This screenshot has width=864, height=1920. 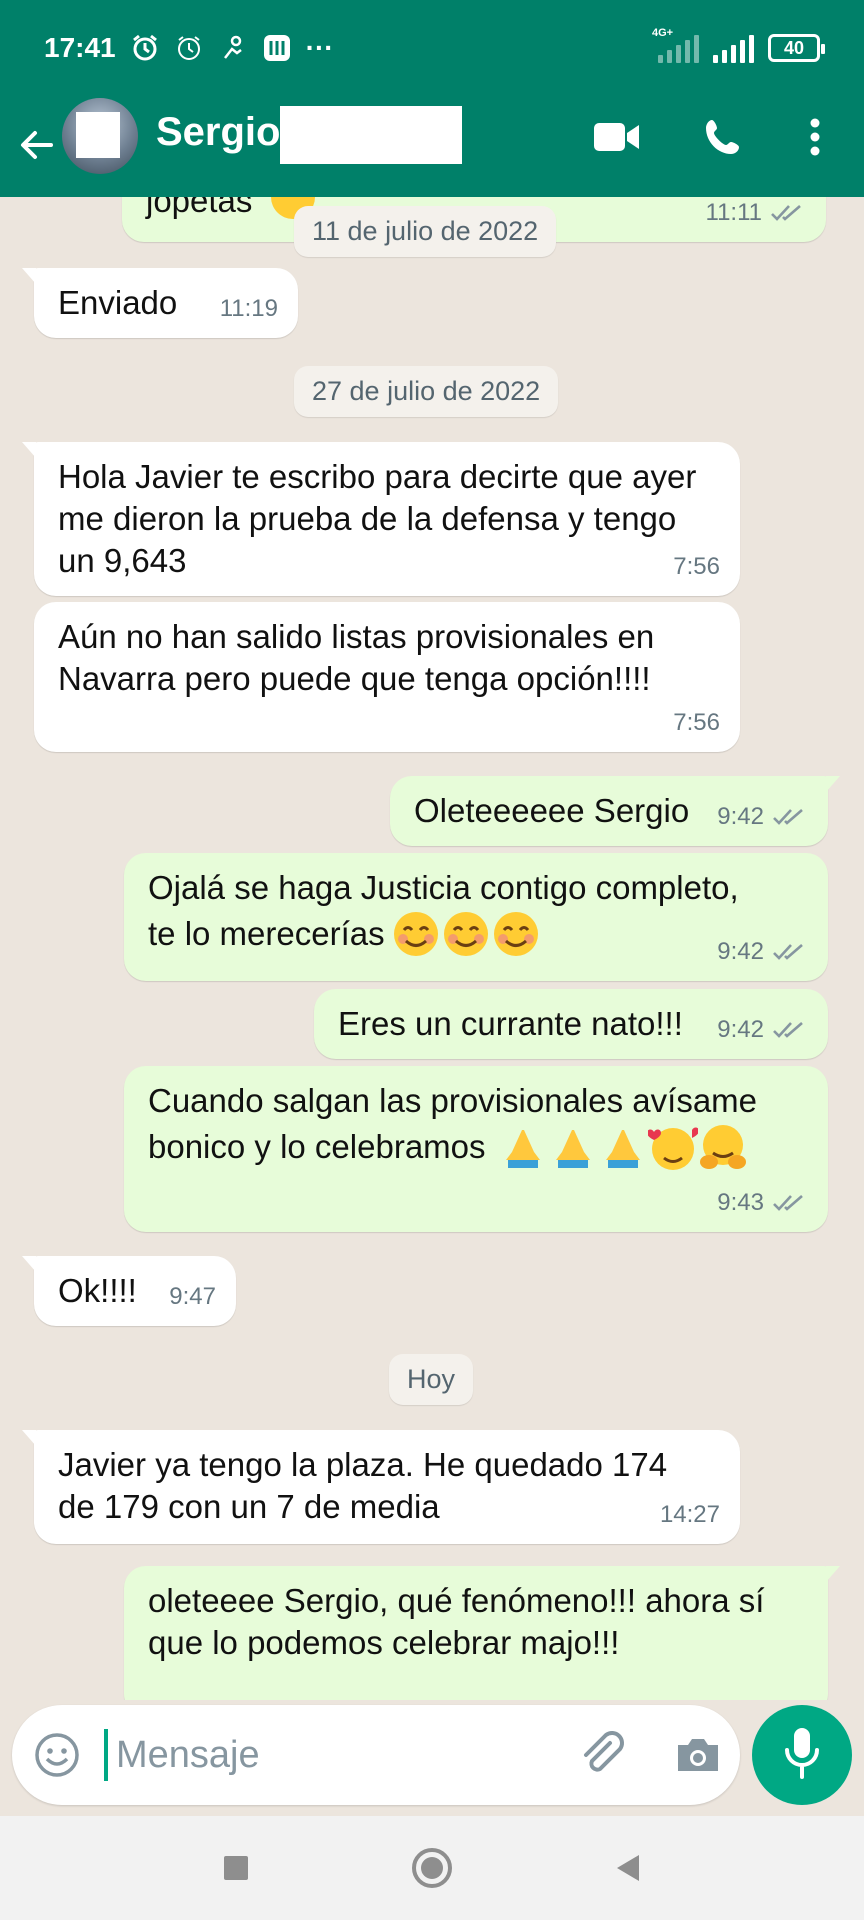 I want to click on camera-icon, so click(x=698, y=1755).